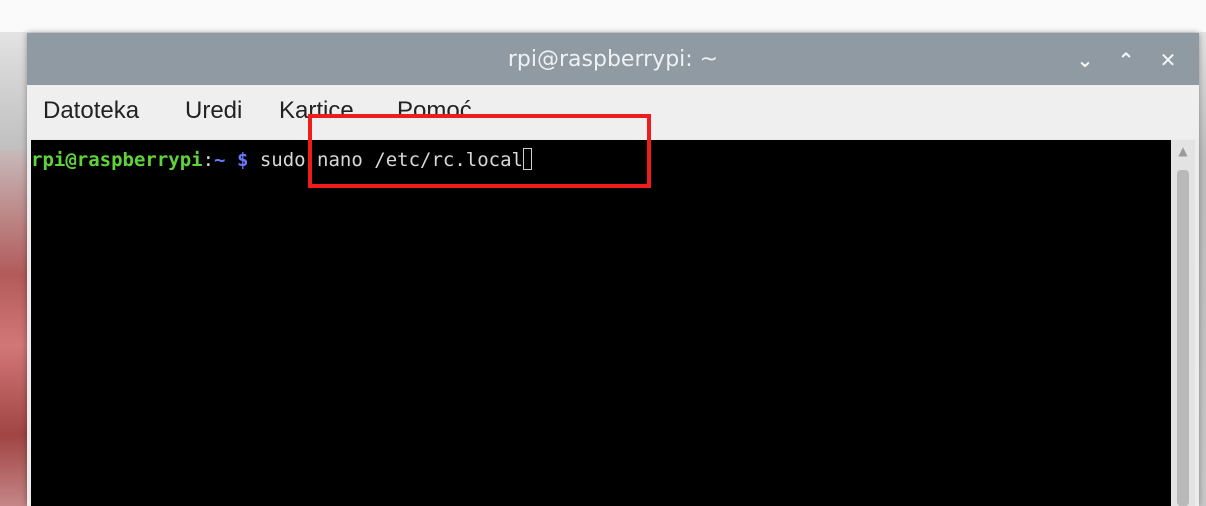  I want to click on menu-item-uredi: Uredi, so click(213, 111).